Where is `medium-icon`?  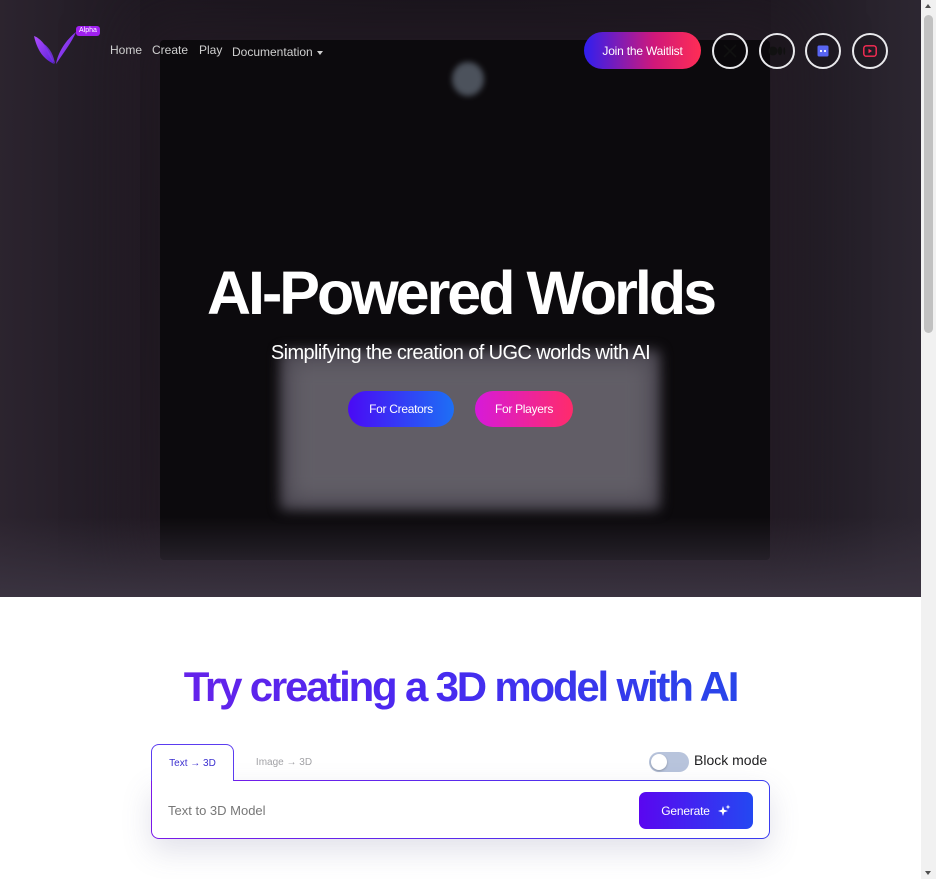 medium-icon is located at coordinates (777, 51).